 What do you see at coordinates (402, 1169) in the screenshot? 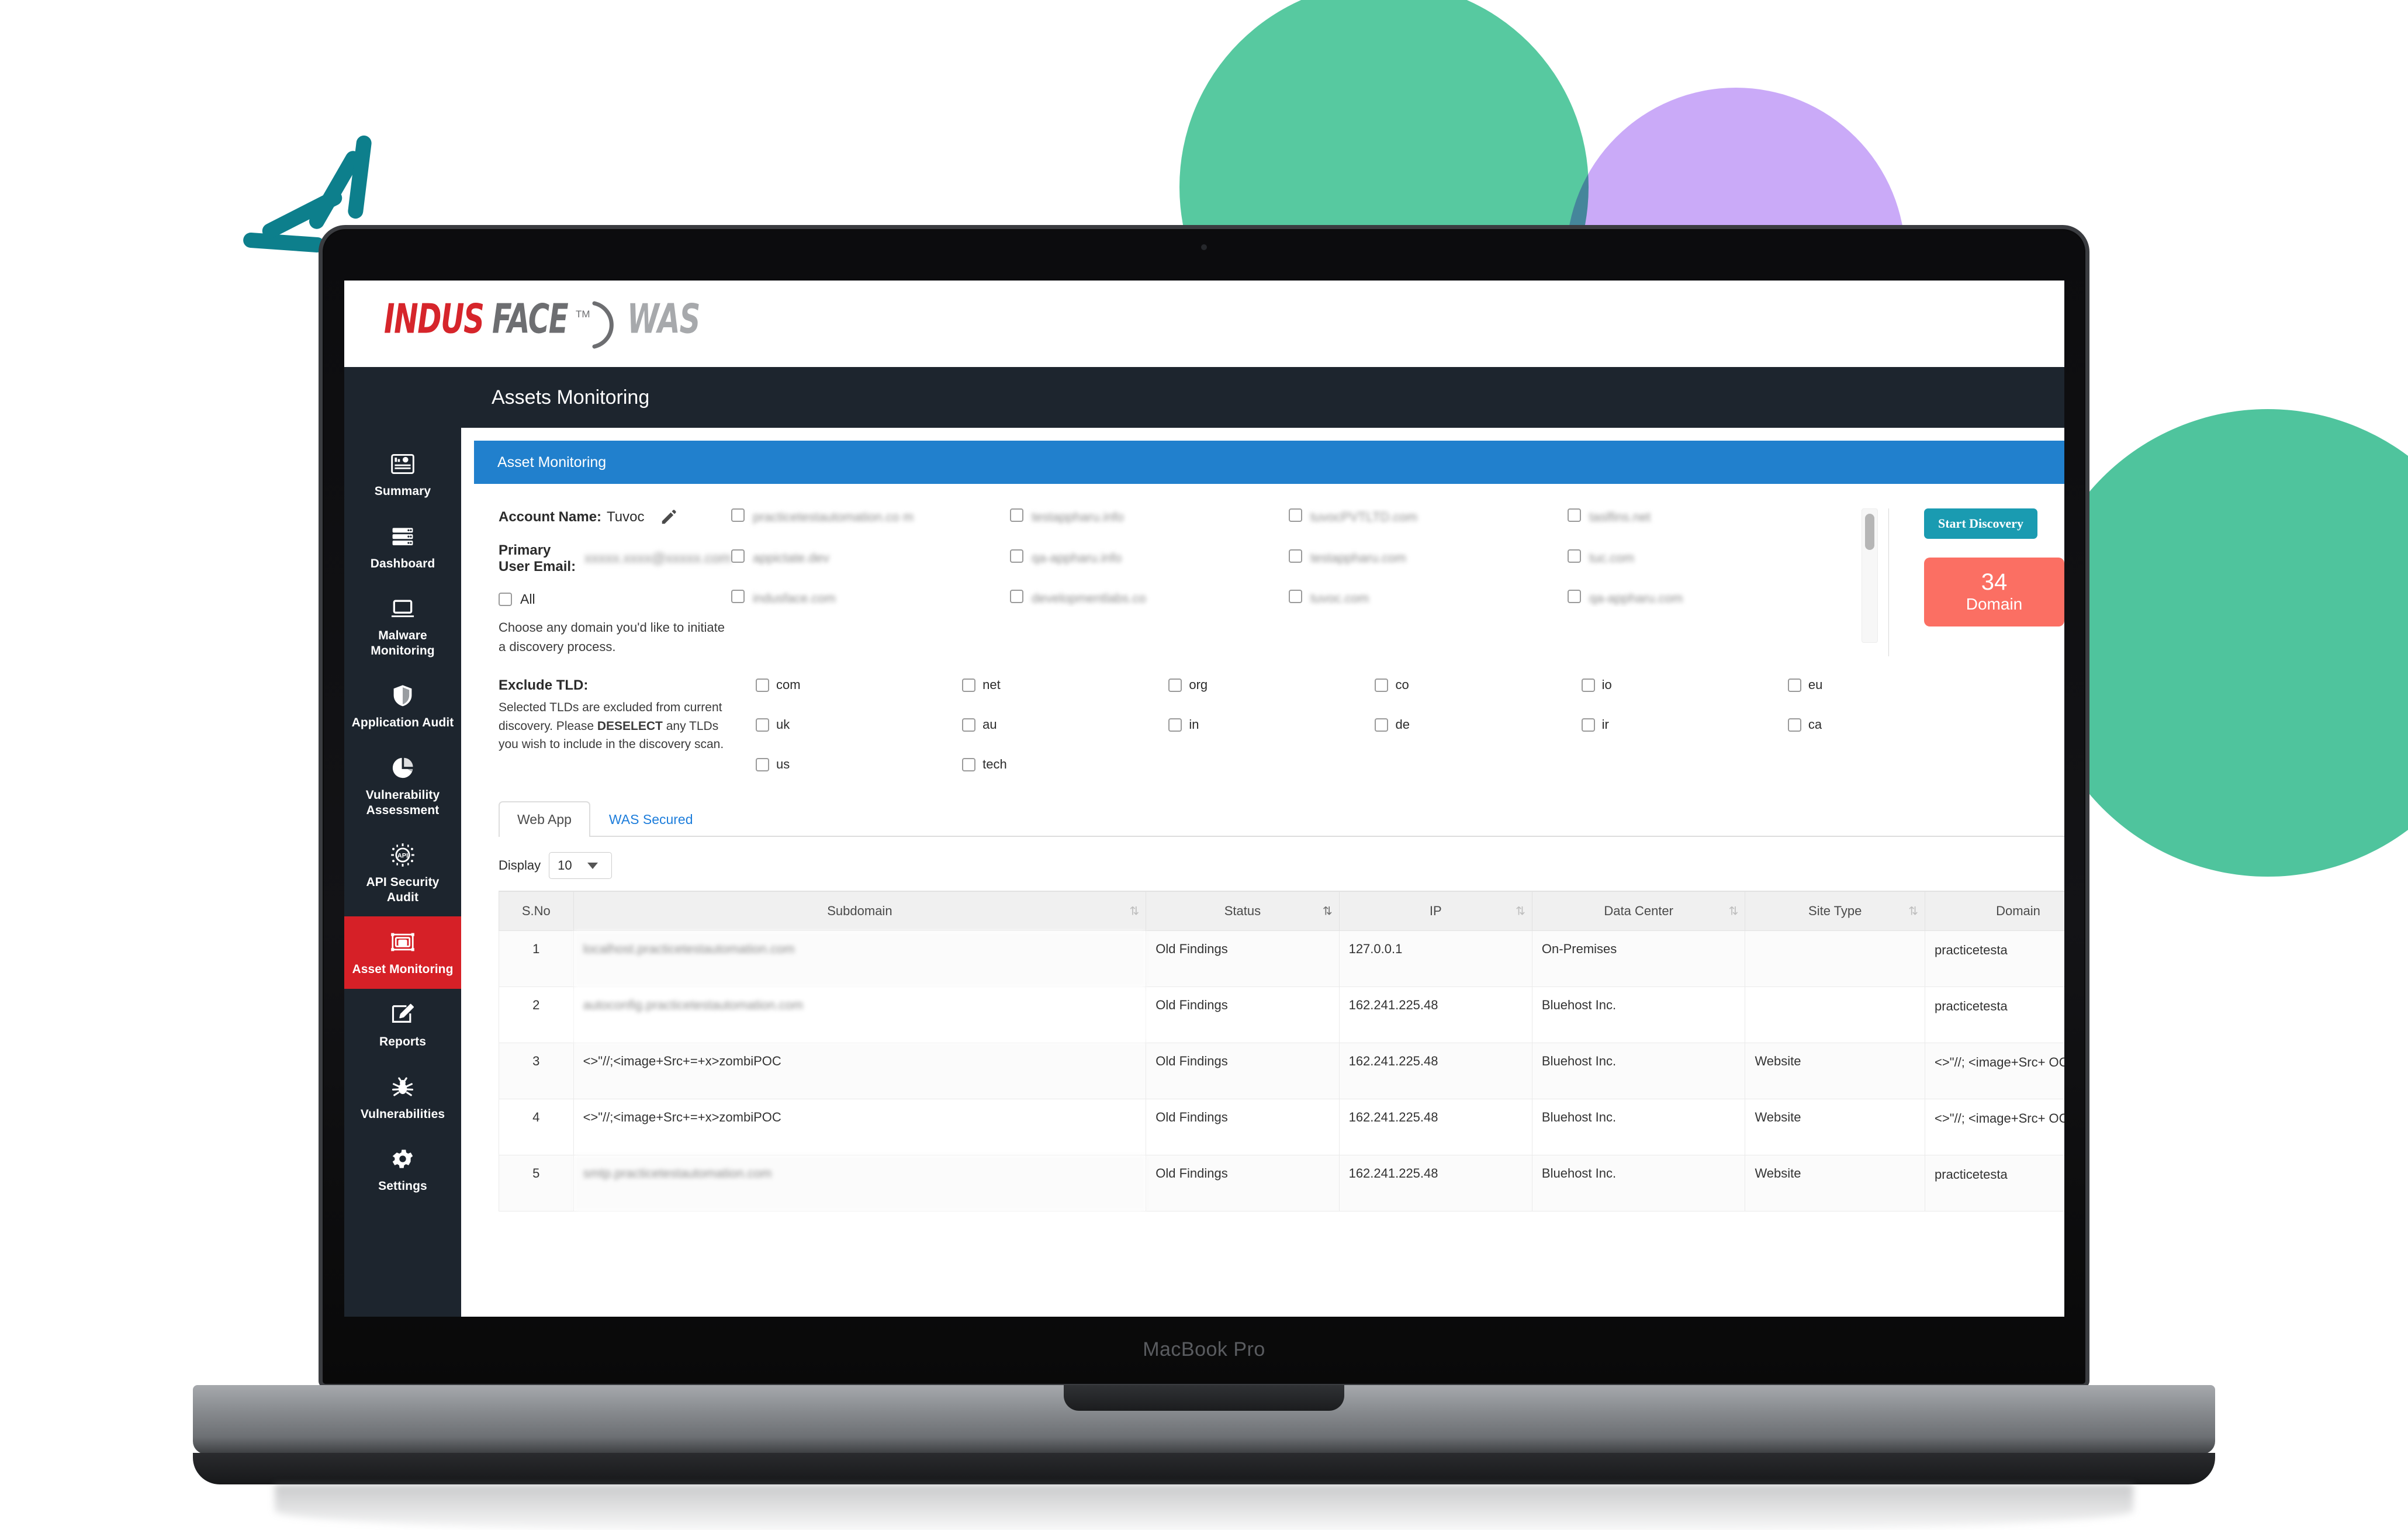
I see `sidebar-item-settings: Settings` at bounding box center [402, 1169].